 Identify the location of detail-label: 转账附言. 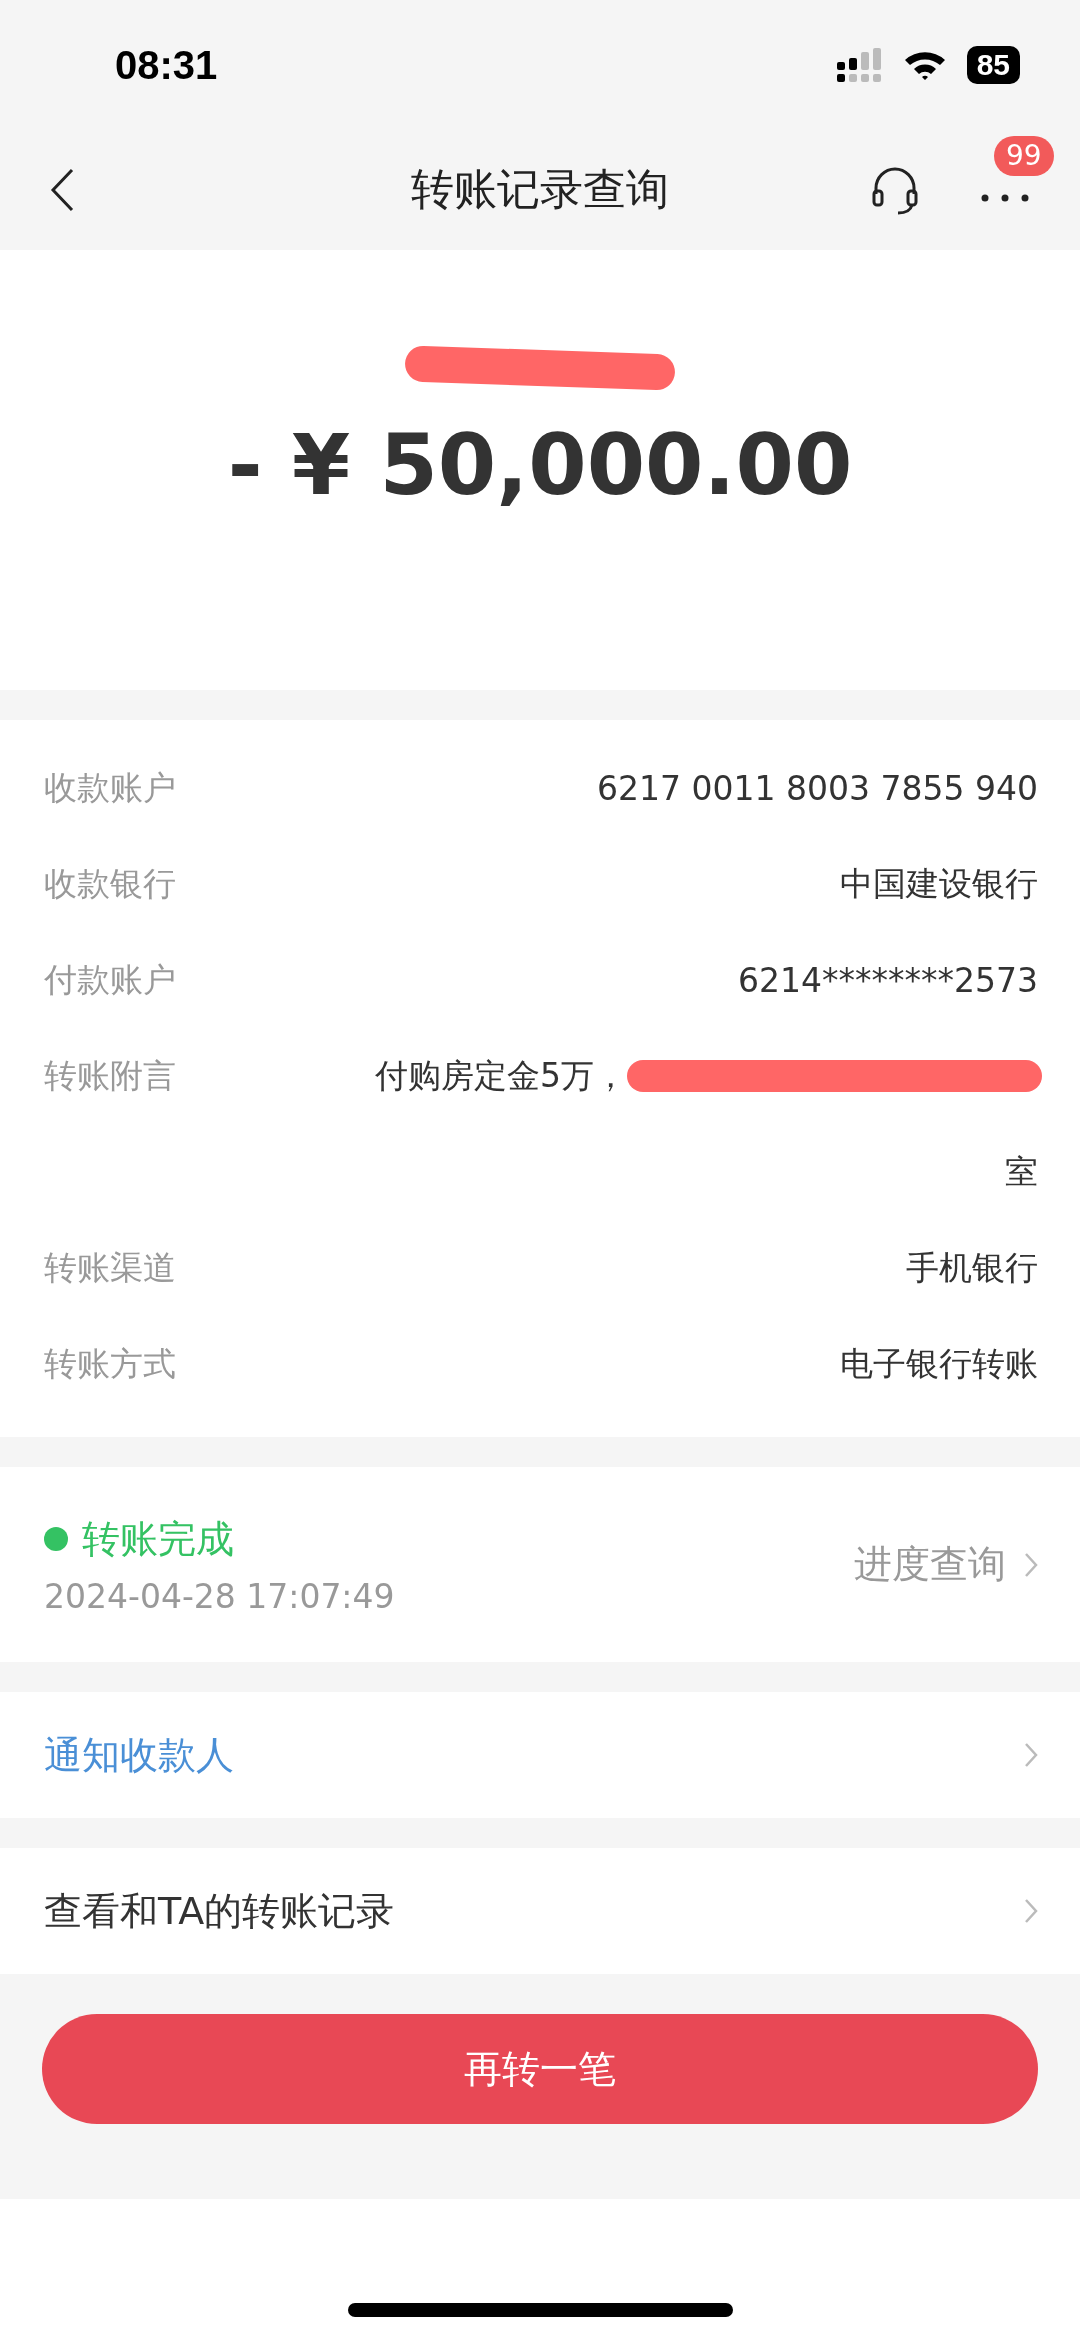
(110, 1076).